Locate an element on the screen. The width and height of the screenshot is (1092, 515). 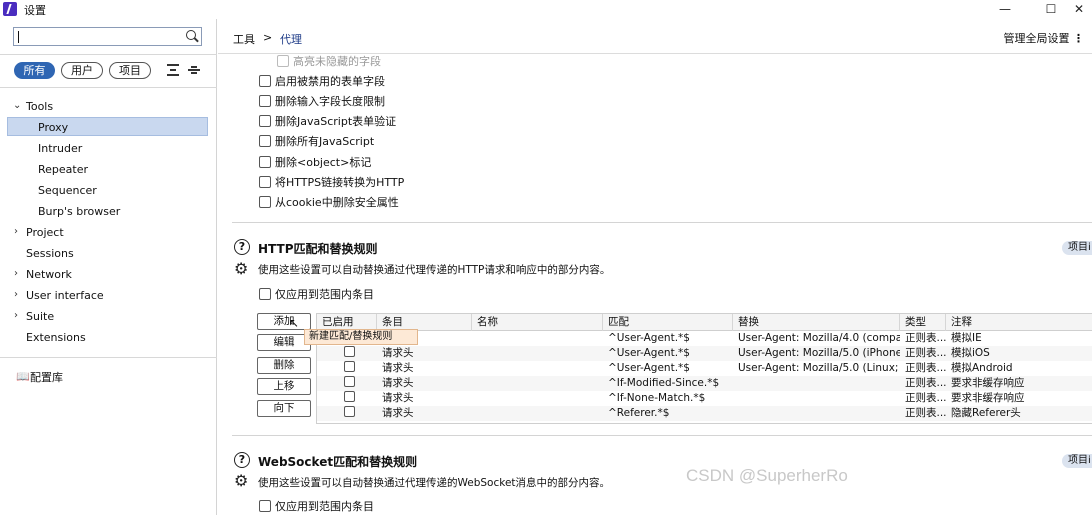
minimize-button: — is located at coordinates (1005, 9).